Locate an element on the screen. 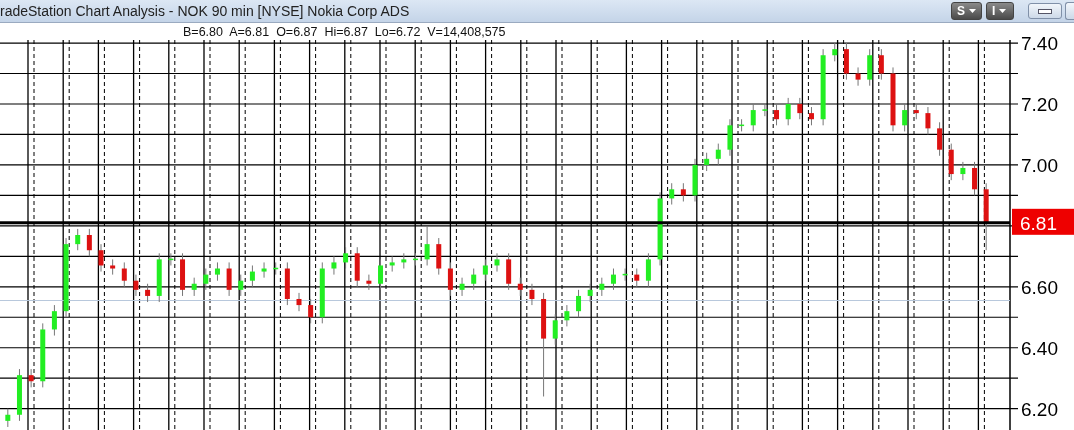 Image resolution: width=1074 pixels, height=430 pixels. maximize-button is located at coordinates (1069, 11).